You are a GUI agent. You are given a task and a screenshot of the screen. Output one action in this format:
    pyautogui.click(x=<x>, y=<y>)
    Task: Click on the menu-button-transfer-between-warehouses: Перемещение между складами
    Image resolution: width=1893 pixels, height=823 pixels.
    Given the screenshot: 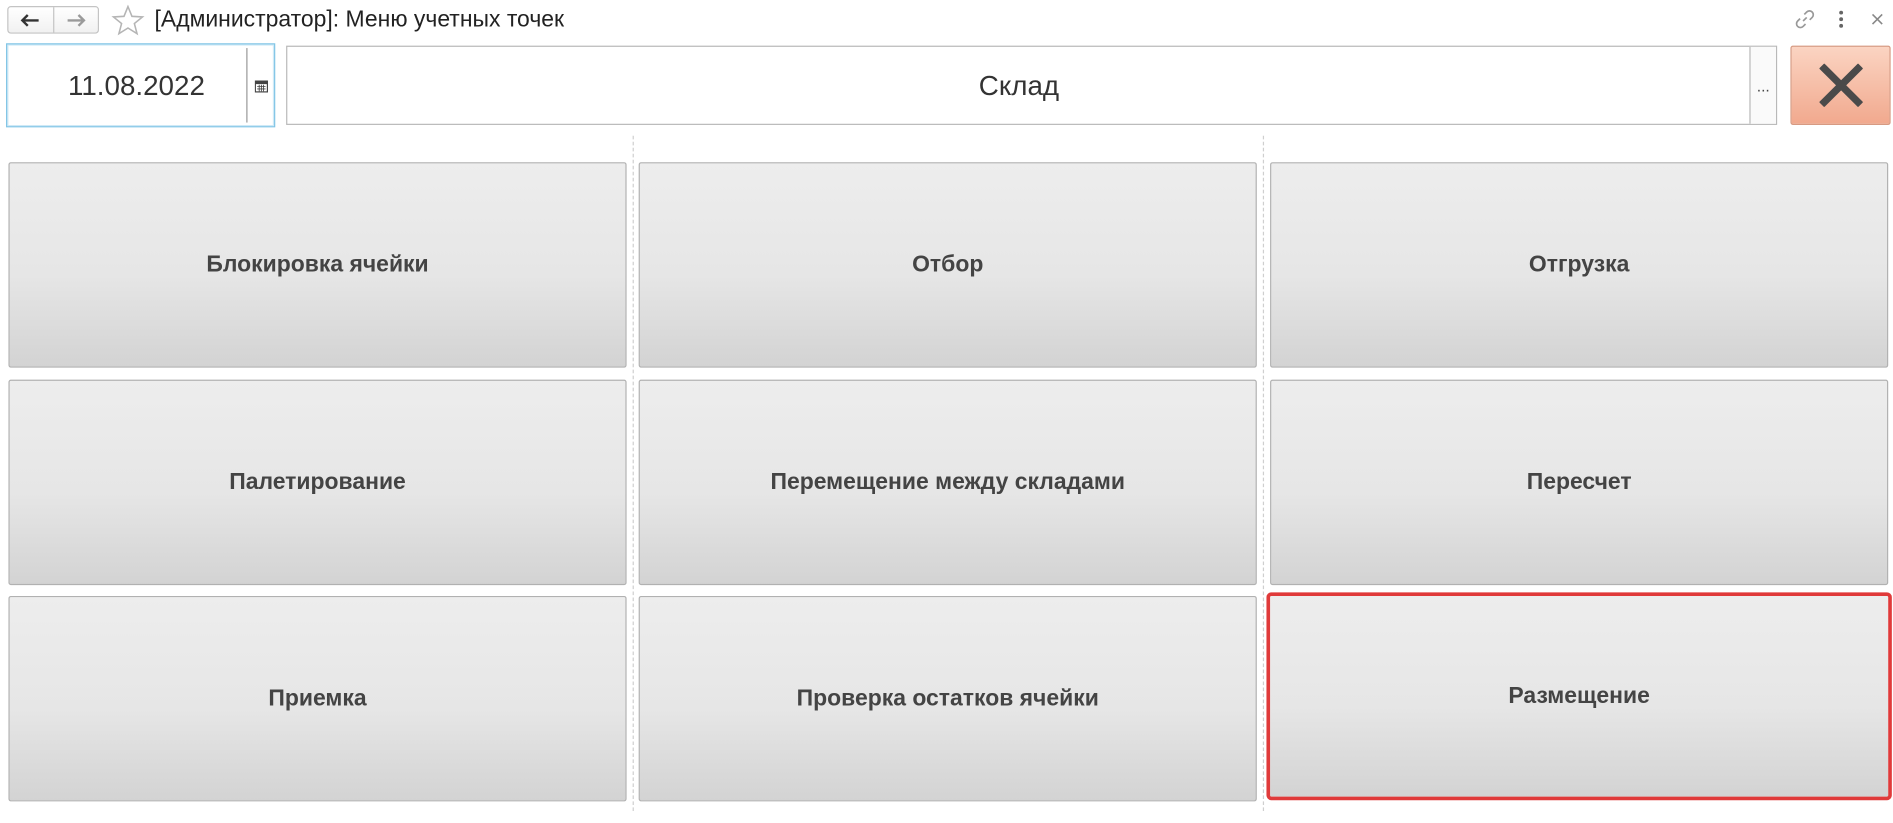 What is the action you would take?
    pyautogui.click(x=947, y=482)
    